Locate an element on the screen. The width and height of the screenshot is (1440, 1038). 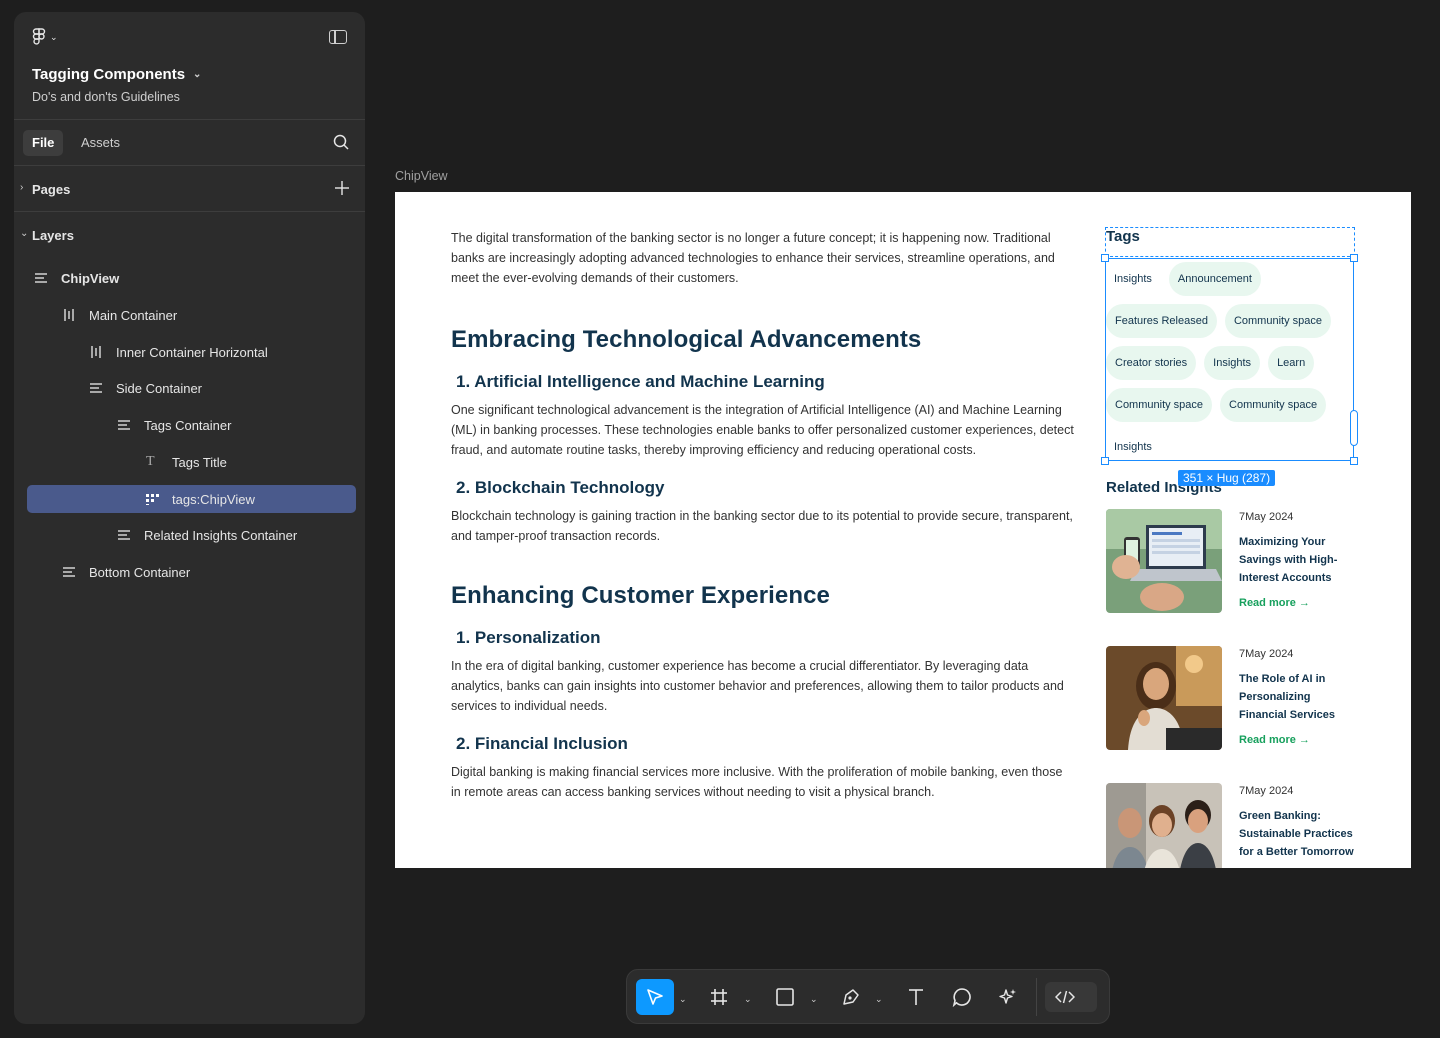
layer-tags-title: T Tags Title is located at coordinates (191, 462).